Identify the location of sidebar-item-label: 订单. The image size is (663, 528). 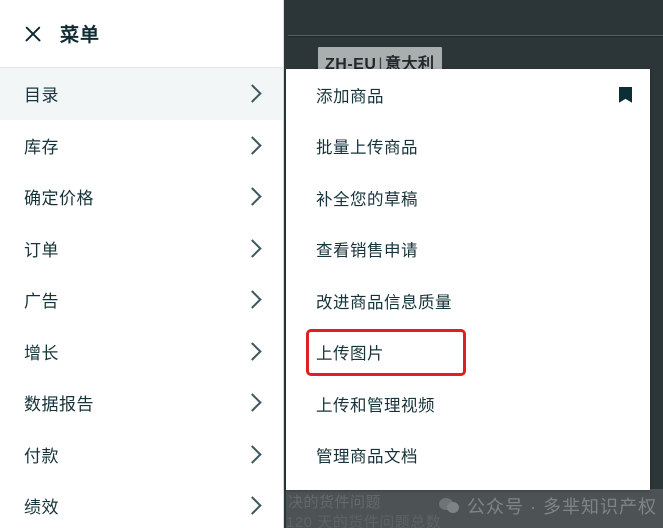
(41, 250).